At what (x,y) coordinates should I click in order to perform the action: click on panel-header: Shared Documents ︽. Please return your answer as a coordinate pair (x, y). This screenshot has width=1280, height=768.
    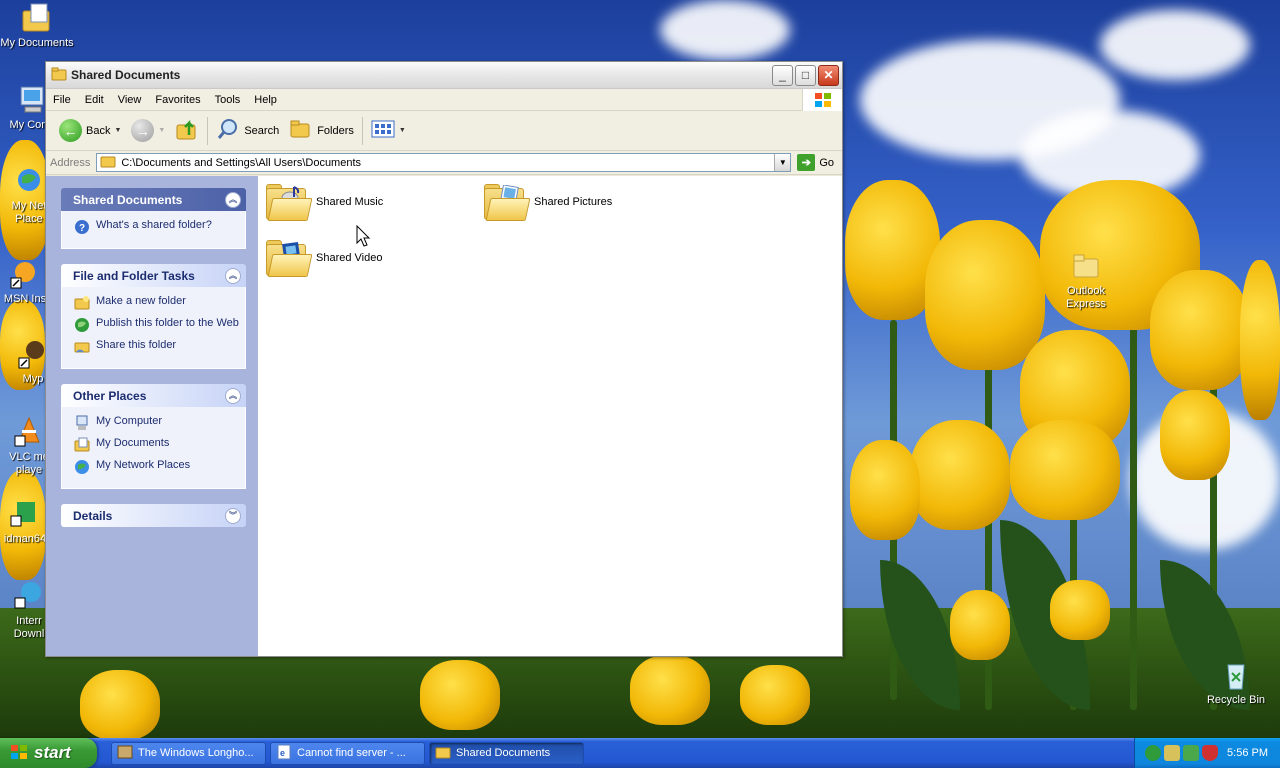
    Looking at the image, I should click on (153, 199).